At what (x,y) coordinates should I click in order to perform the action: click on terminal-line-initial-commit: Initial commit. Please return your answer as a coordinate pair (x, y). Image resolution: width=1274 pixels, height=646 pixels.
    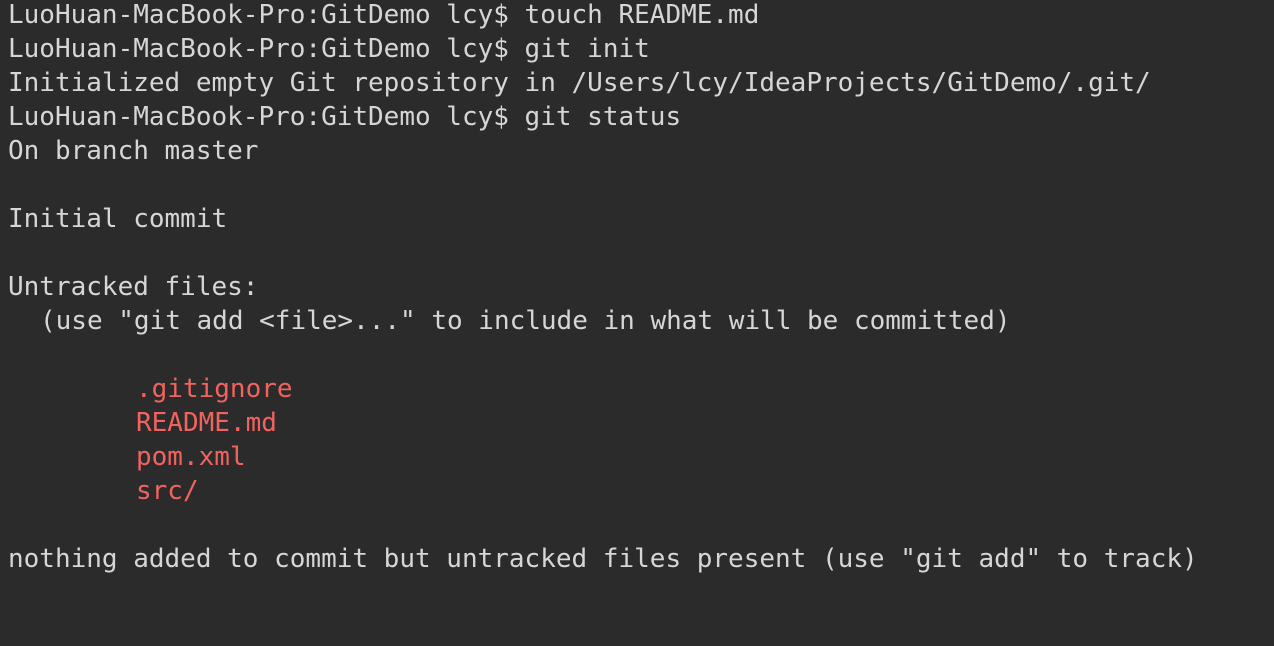
    Looking at the image, I should click on (118, 219).